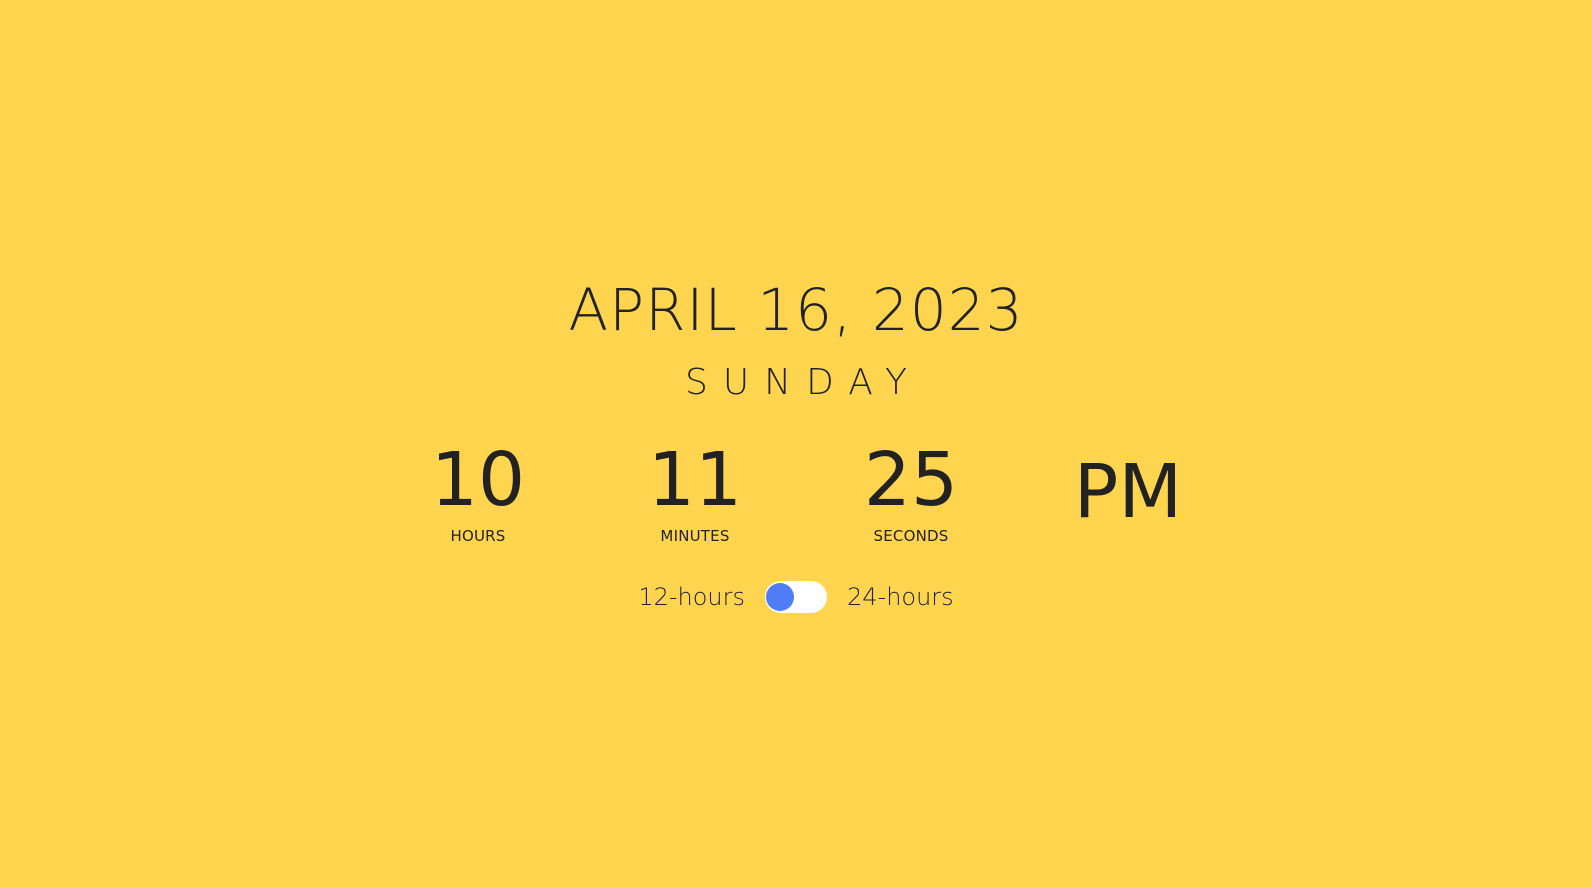 This screenshot has width=1592, height=887. Describe the element at coordinates (478, 536) in the screenshot. I see `hours-label: HOURS` at that location.